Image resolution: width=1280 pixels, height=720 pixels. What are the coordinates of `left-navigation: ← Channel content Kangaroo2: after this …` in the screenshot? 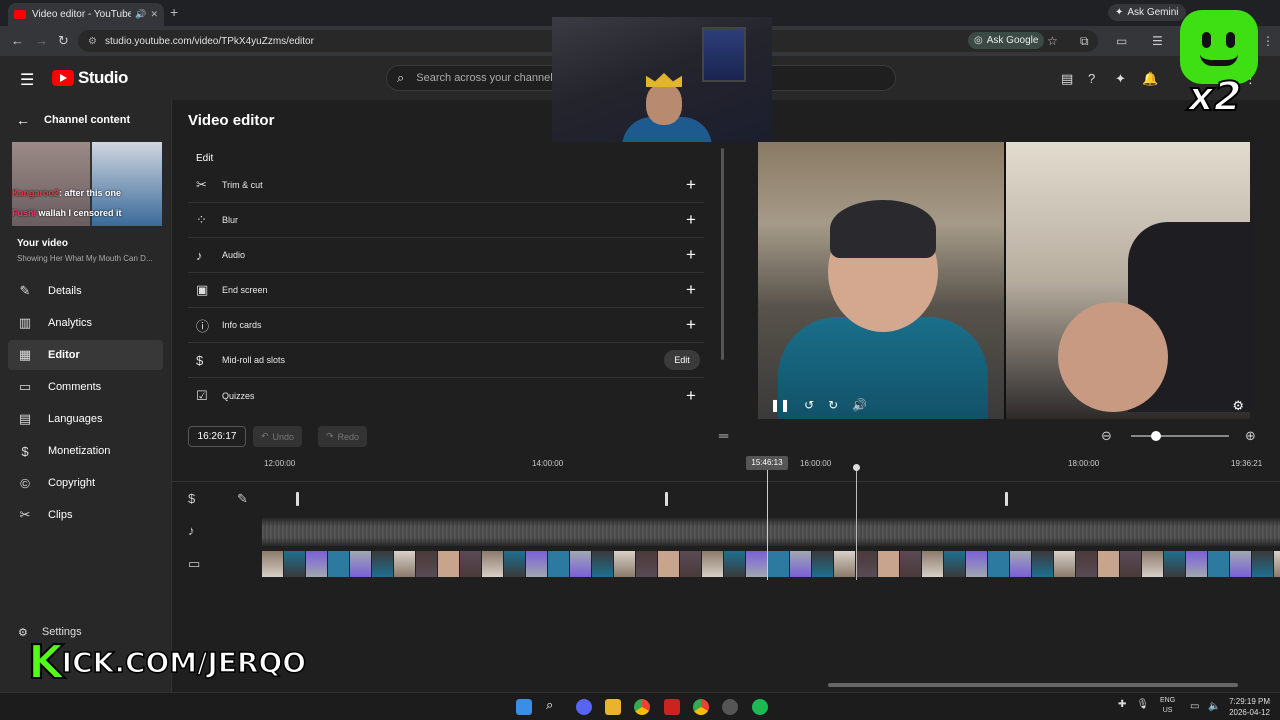 It's located at (86, 396).